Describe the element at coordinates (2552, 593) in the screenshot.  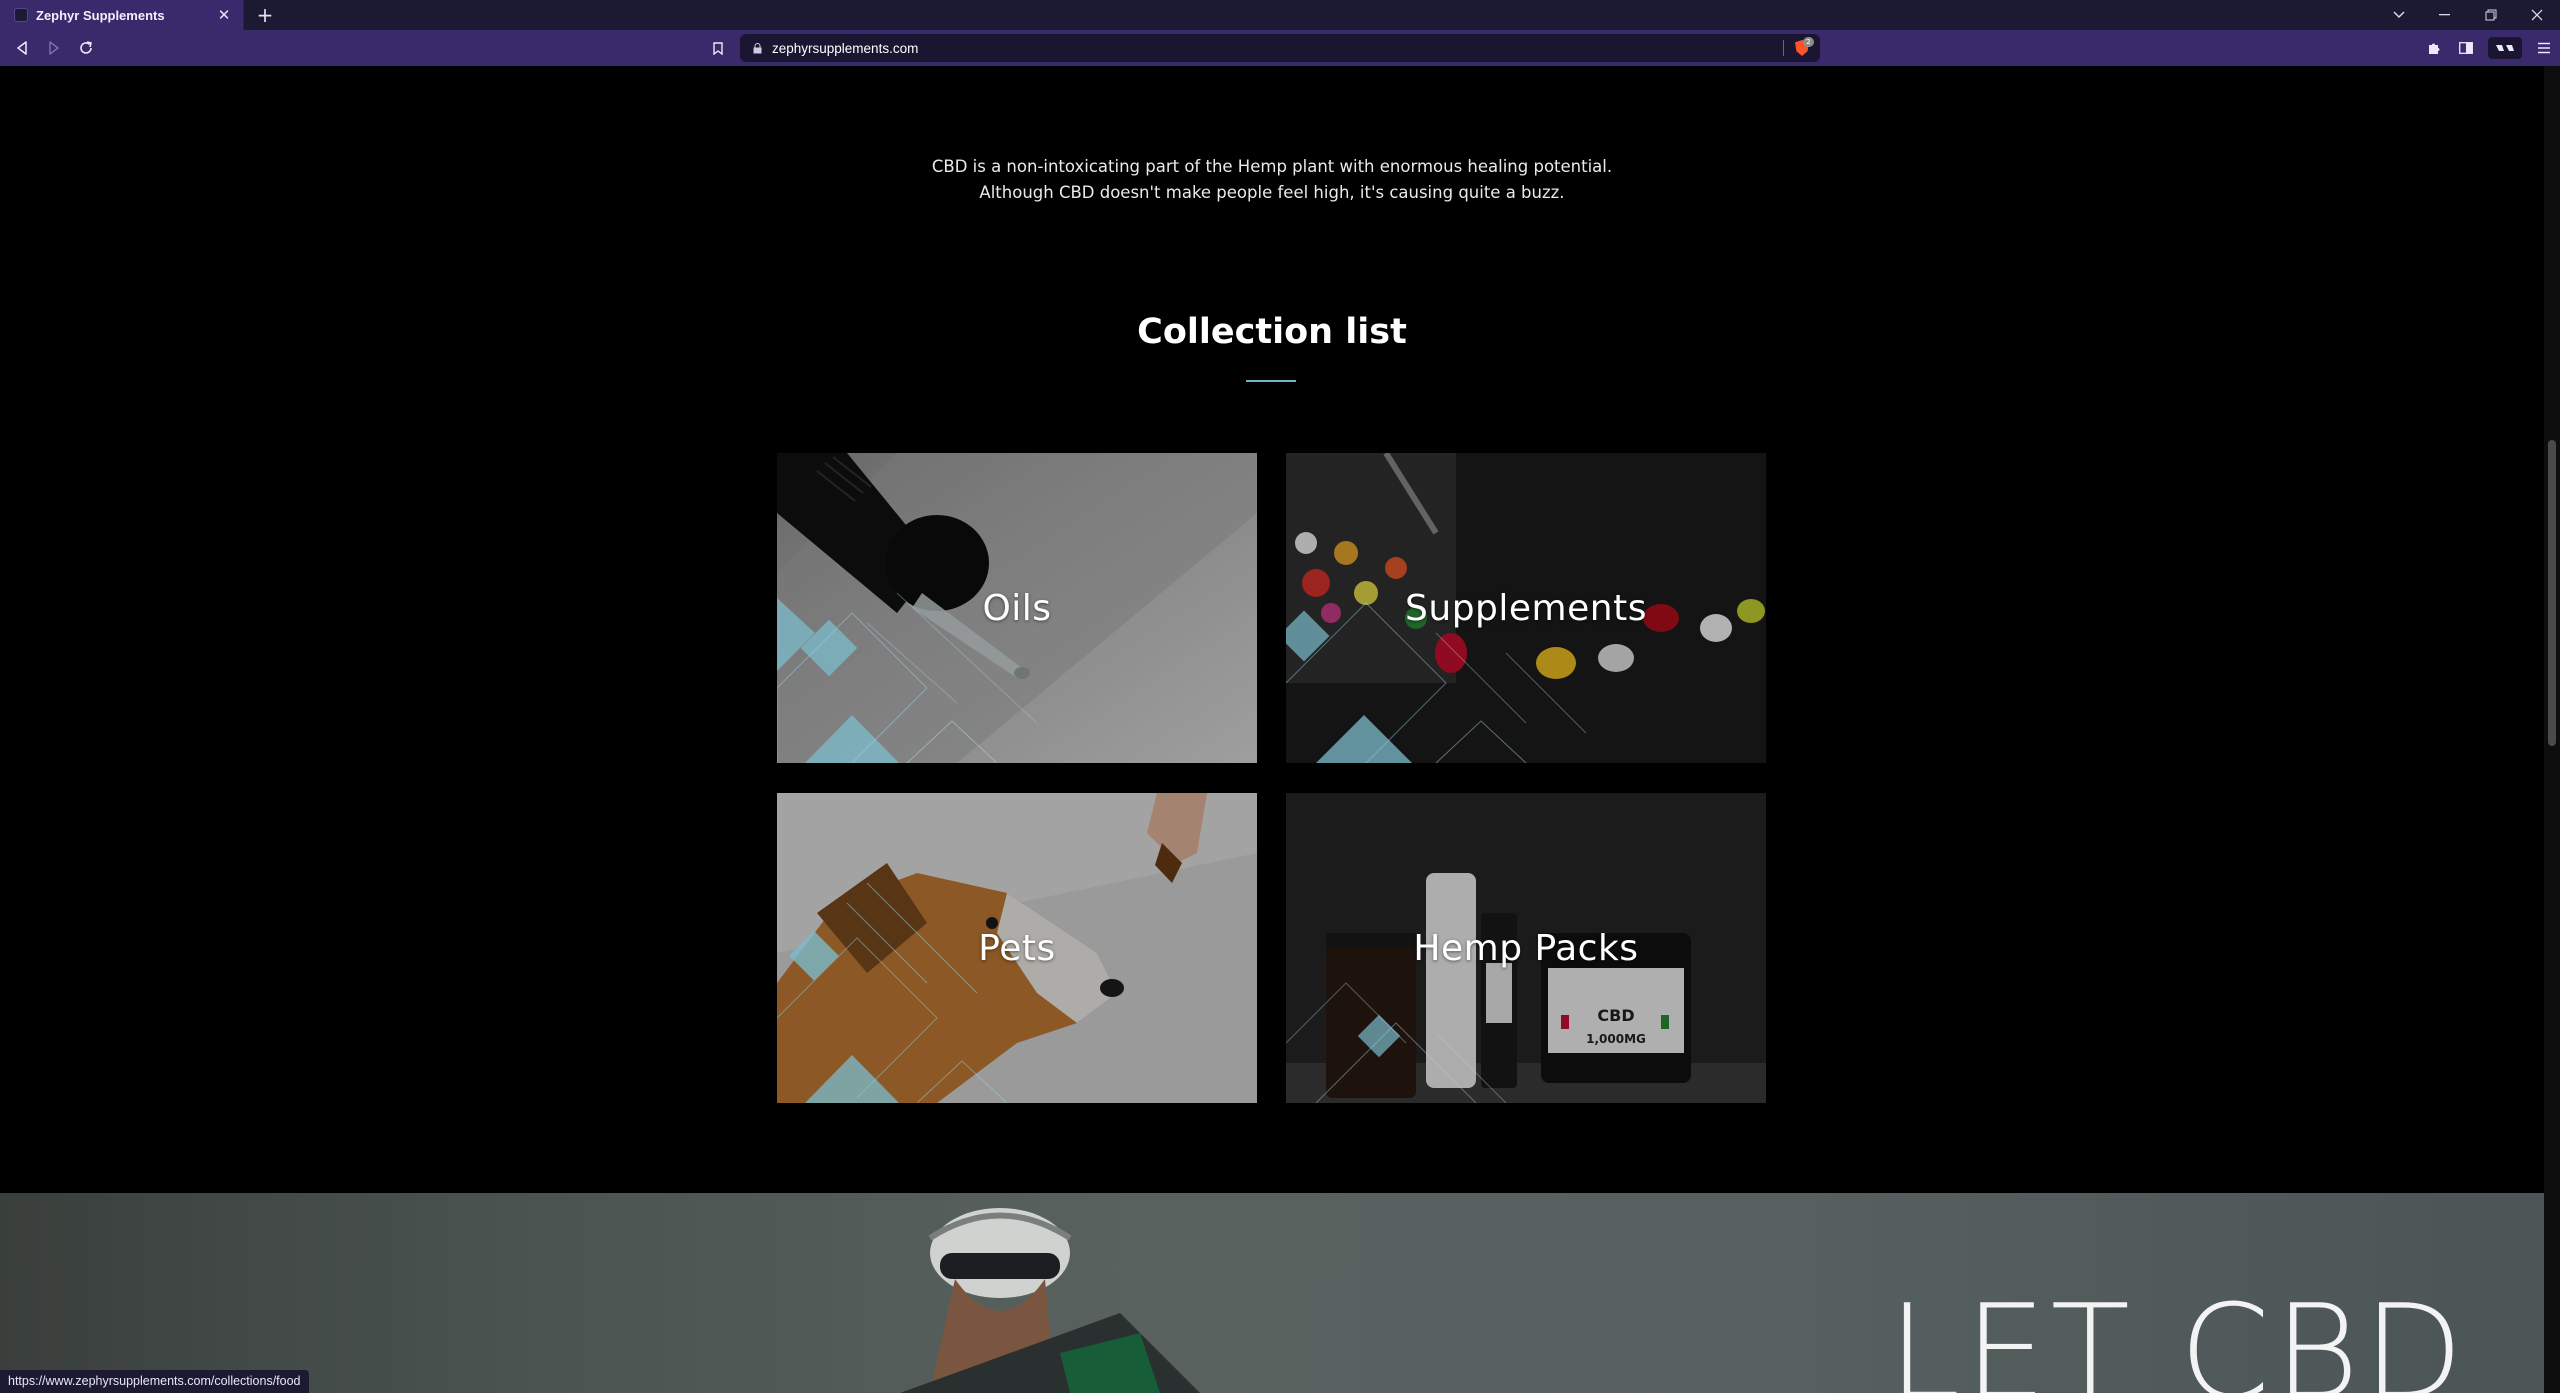
I see `scrollbar-thumb` at that location.